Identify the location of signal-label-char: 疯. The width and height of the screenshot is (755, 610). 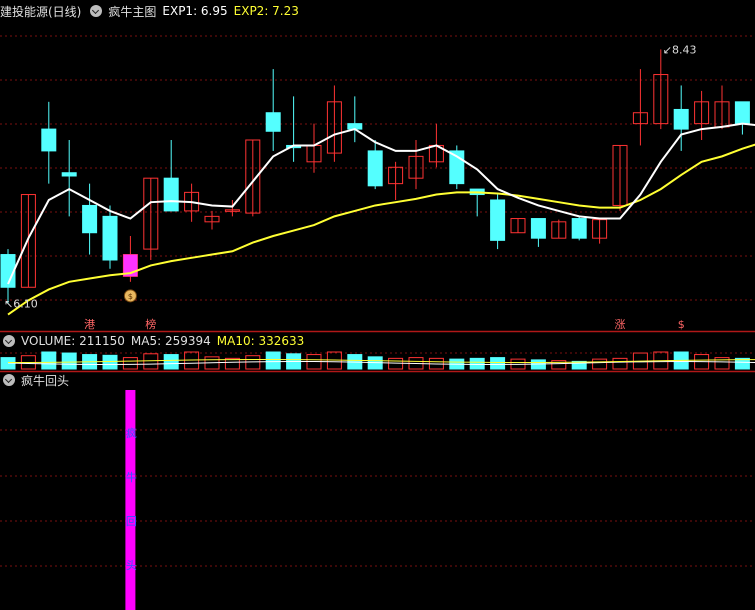
(131, 433).